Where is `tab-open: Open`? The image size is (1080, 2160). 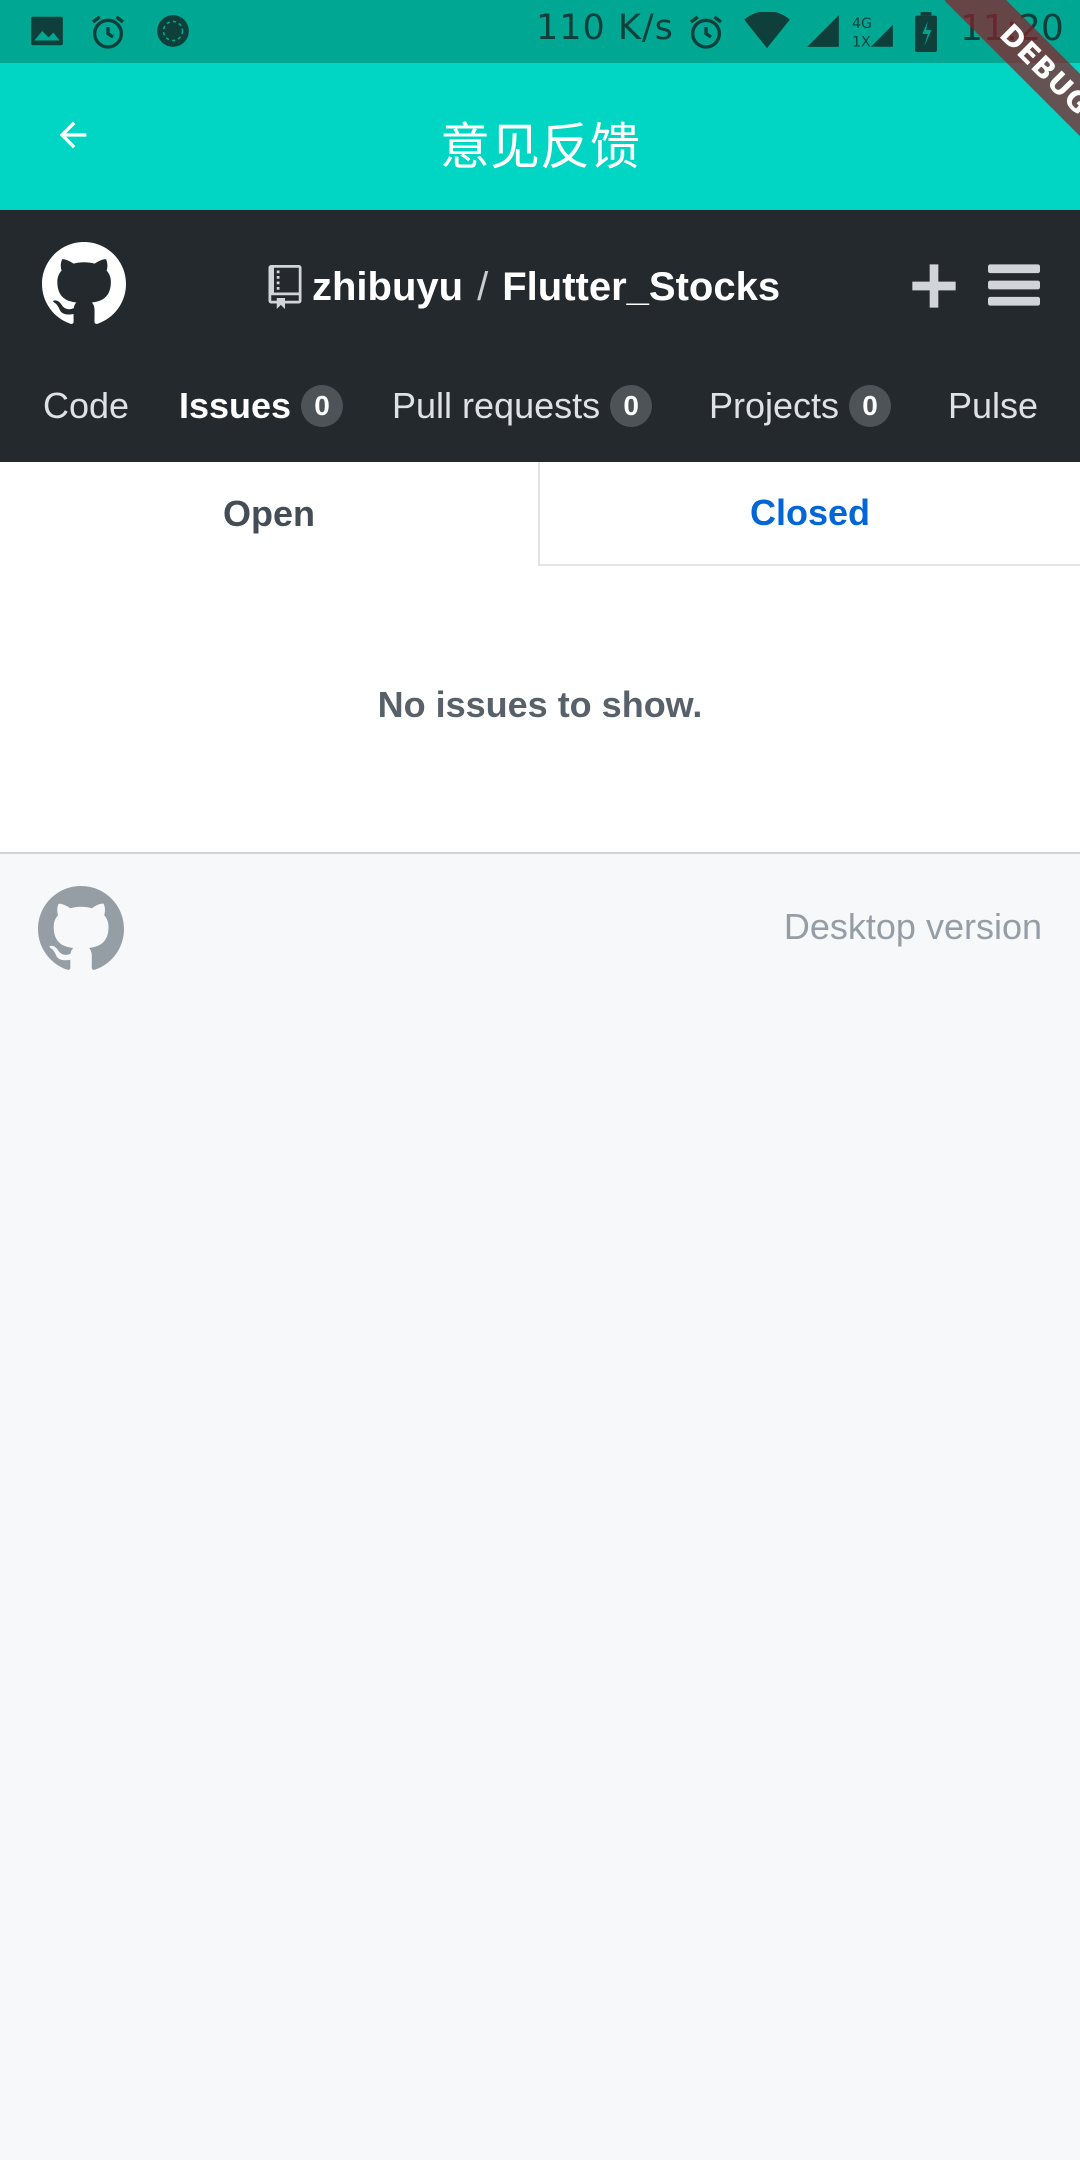 tab-open: Open is located at coordinates (269, 514).